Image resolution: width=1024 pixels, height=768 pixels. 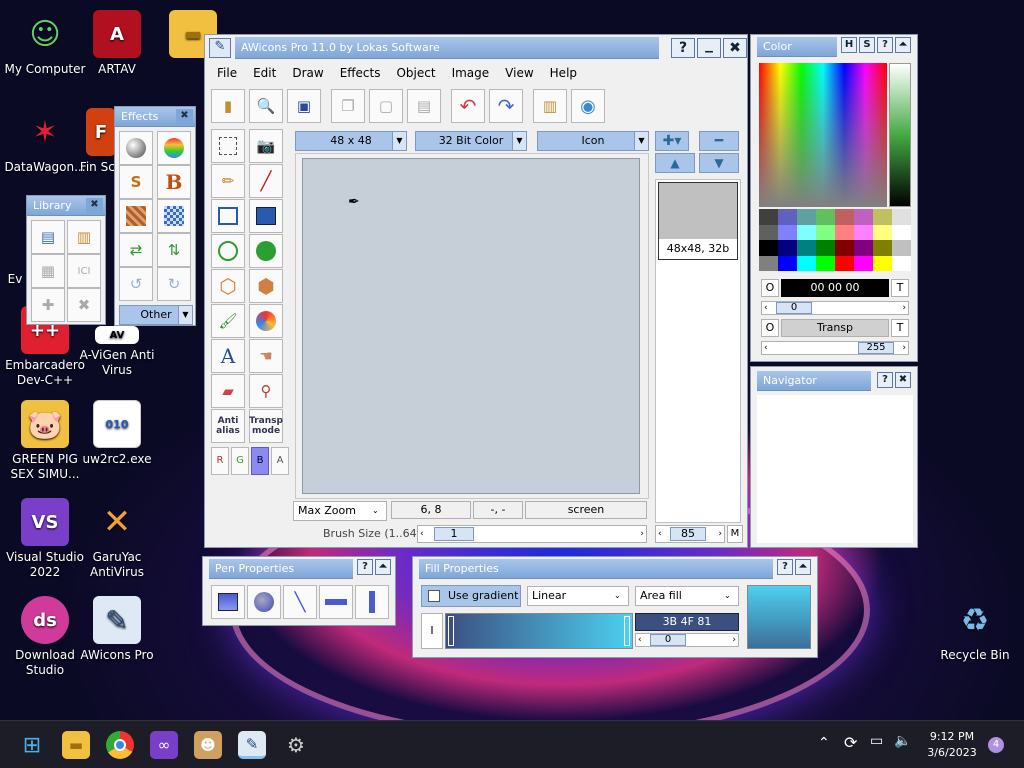 What do you see at coordinates (136, 216) in the screenshot?
I see `texture-effect-button` at bounding box center [136, 216].